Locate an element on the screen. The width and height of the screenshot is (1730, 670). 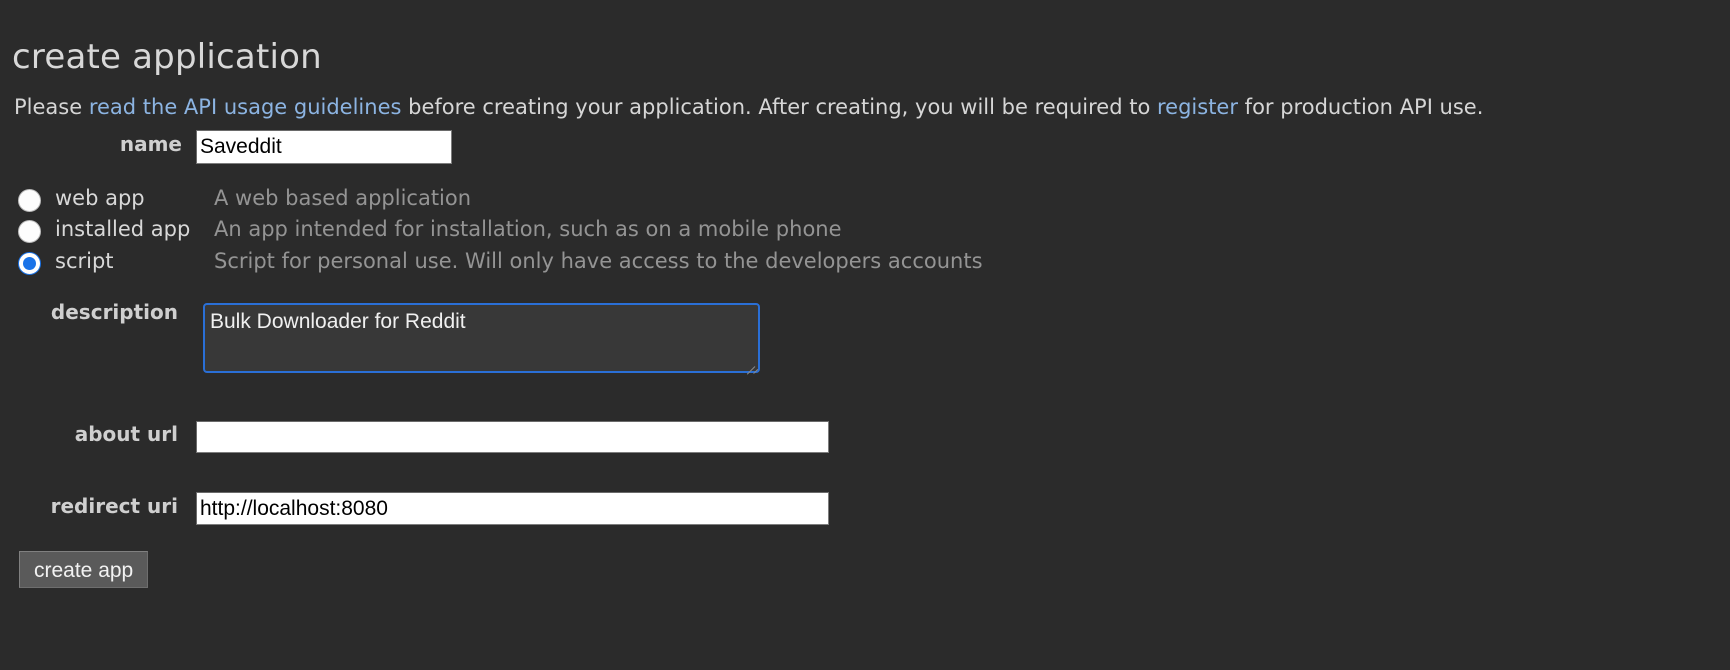
textarea-resize-grip-icon is located at coordinates (750, 365).